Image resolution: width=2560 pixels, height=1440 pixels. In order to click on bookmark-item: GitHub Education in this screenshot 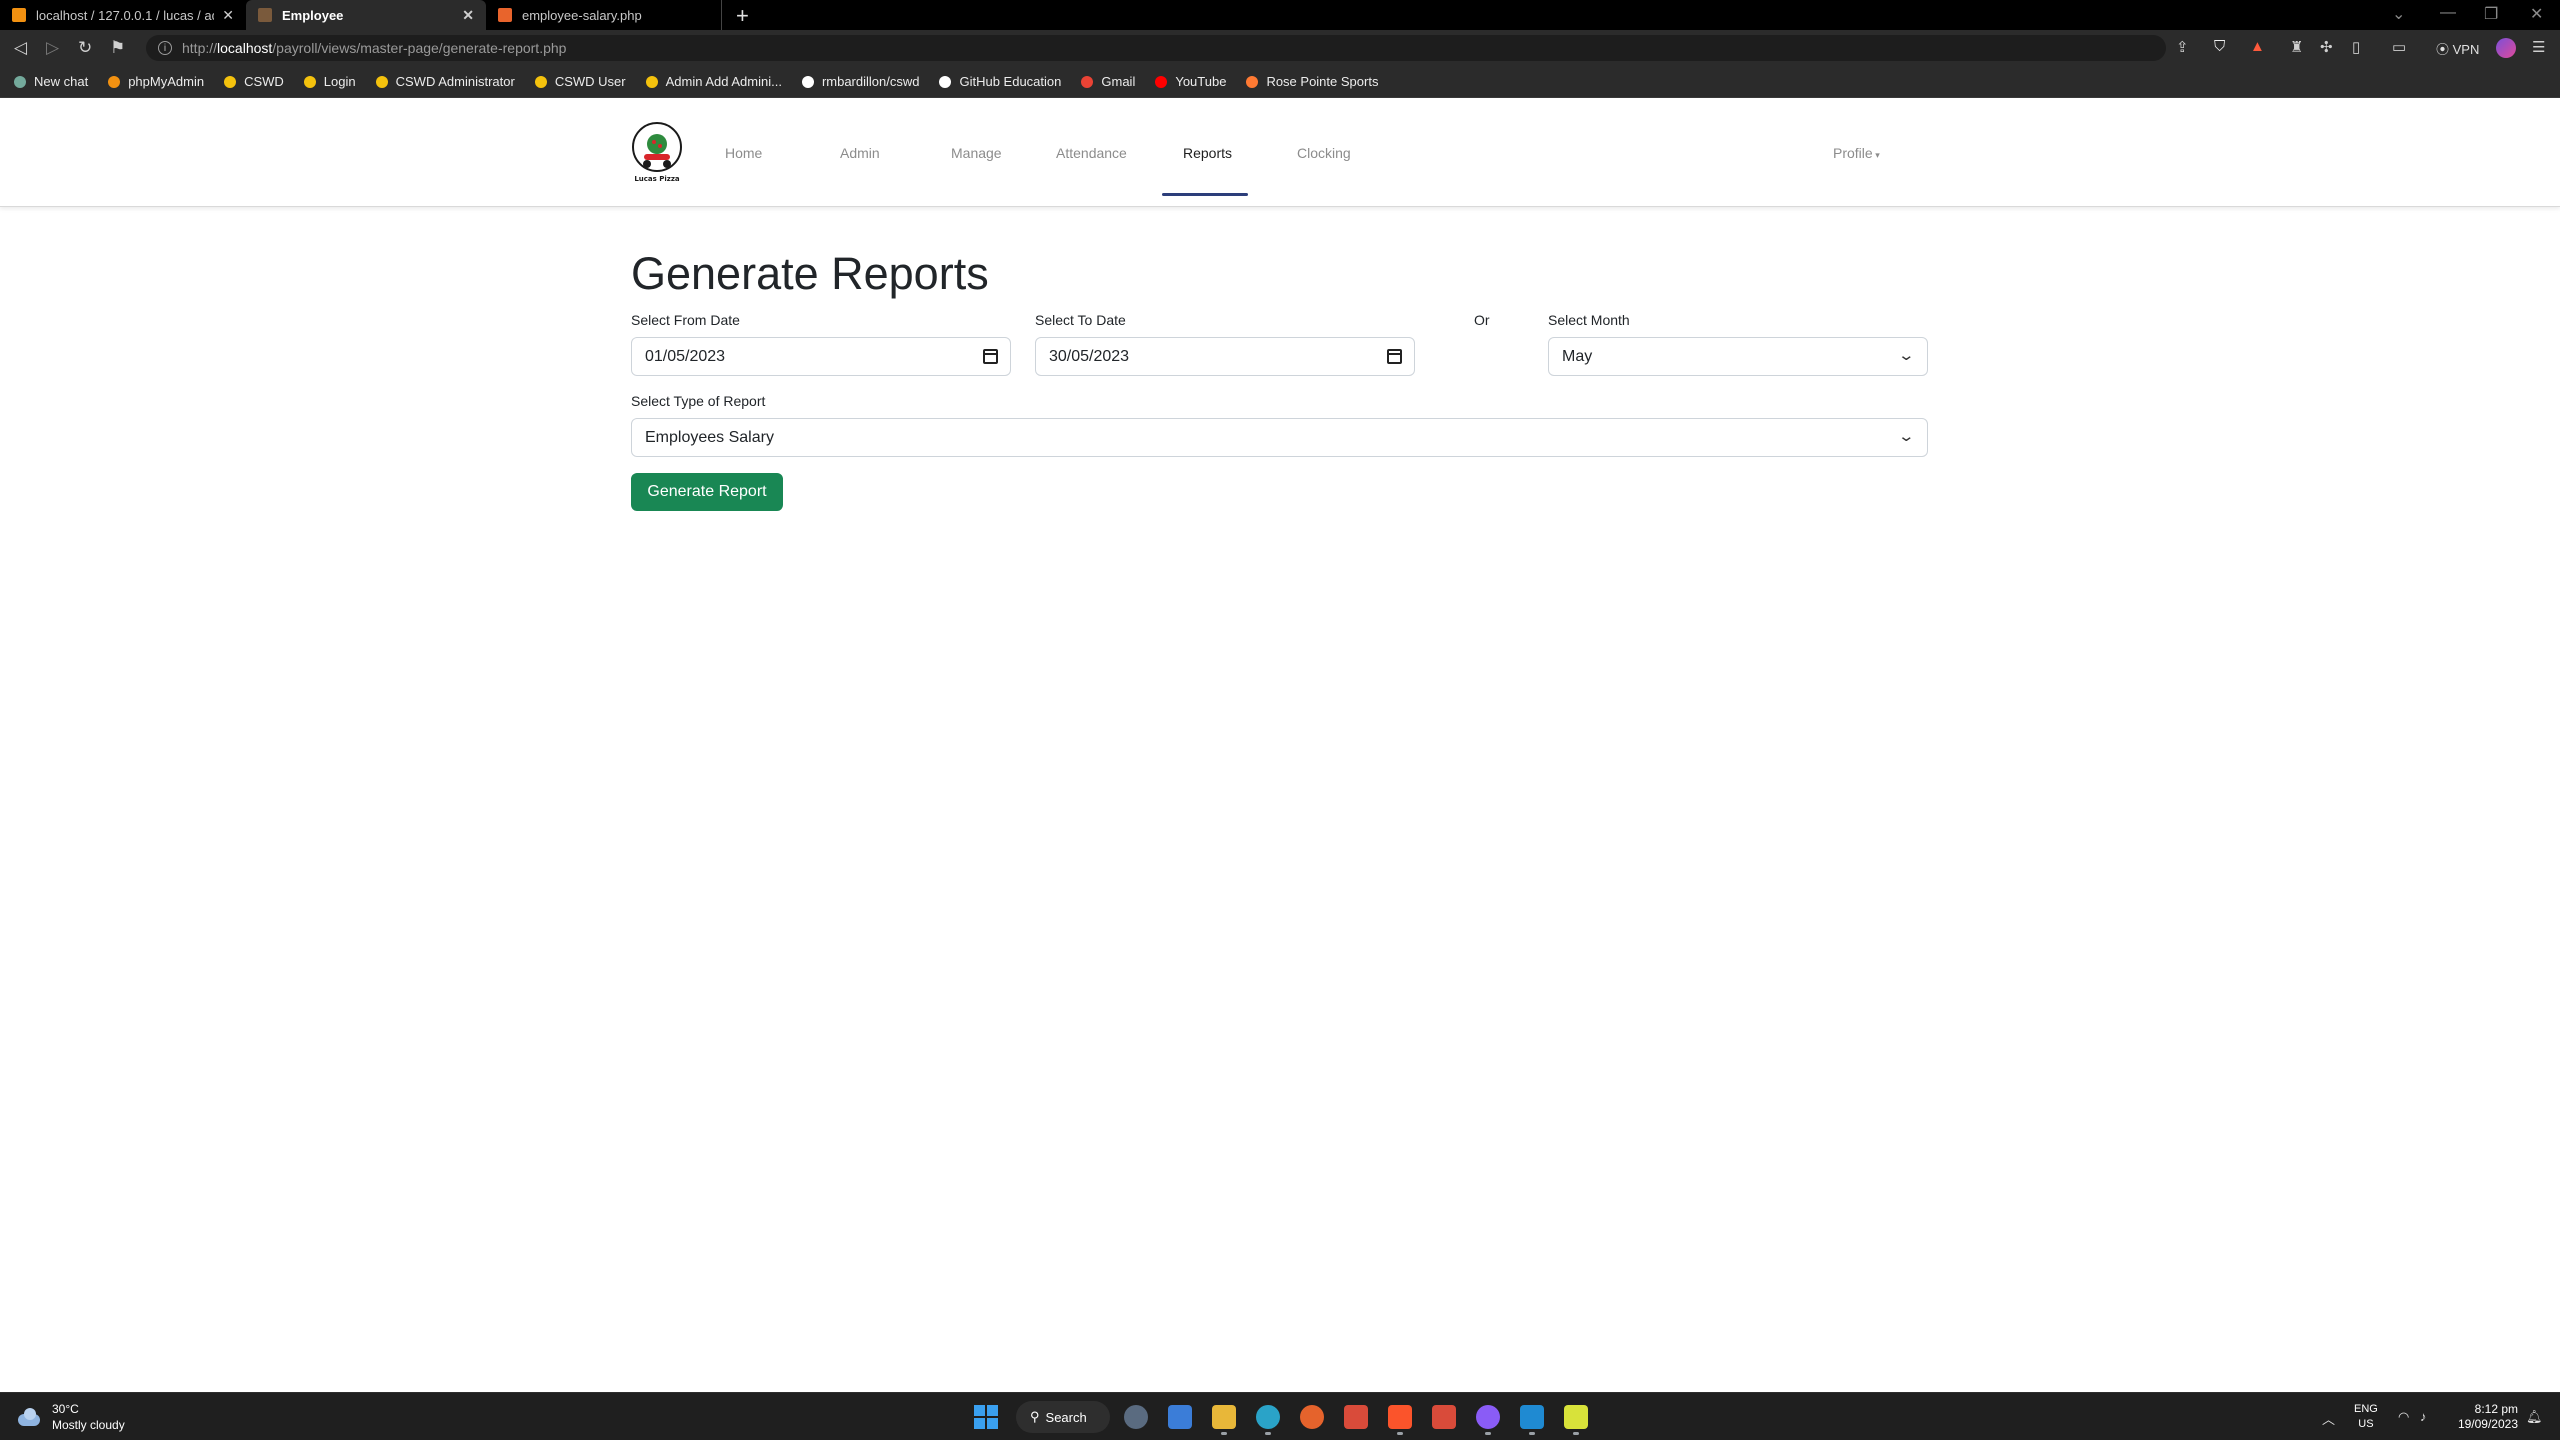, I will do `click(1000, 81)`.